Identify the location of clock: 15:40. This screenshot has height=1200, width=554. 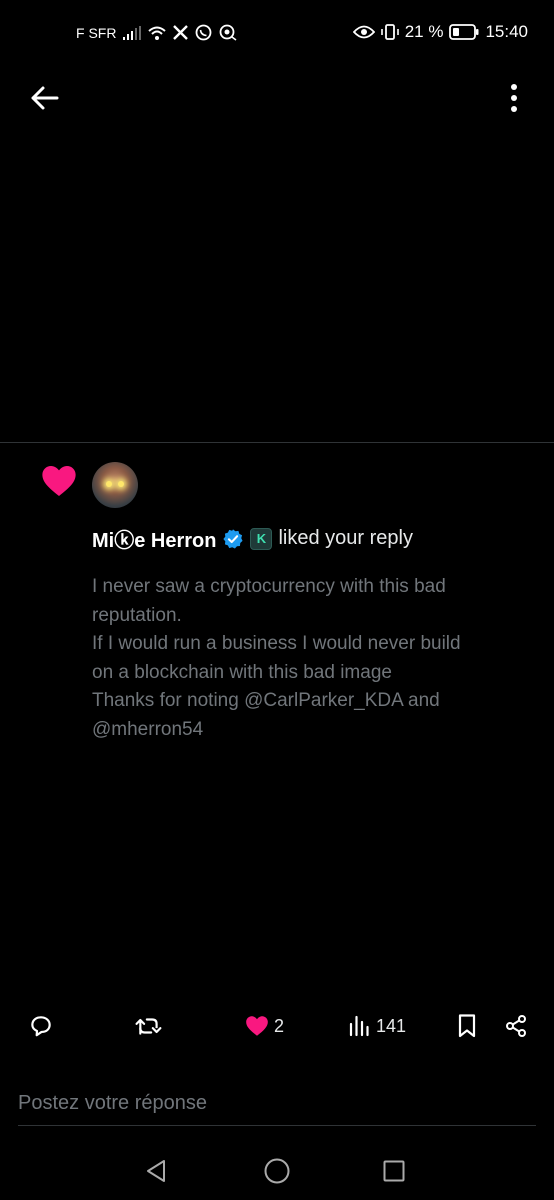
(506, 31).